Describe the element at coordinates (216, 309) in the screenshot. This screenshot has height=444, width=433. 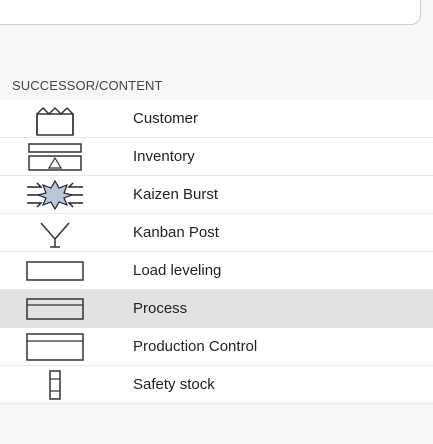
I see `list-item-selected: Process` at that location.